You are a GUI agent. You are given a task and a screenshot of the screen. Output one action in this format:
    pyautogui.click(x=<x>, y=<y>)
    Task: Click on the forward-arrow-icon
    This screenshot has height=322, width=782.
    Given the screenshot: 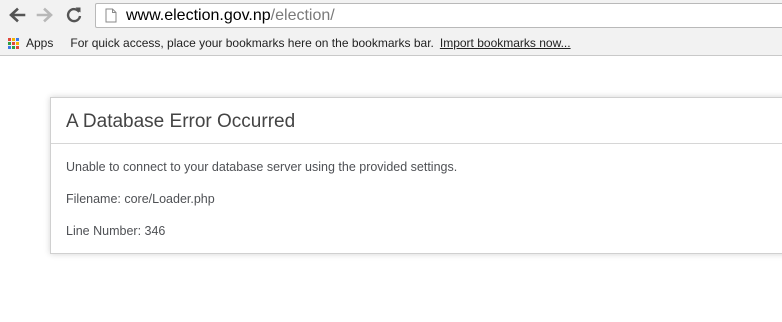 What is the action you would take?
    pyautogui.click(x=44, y=15)
    